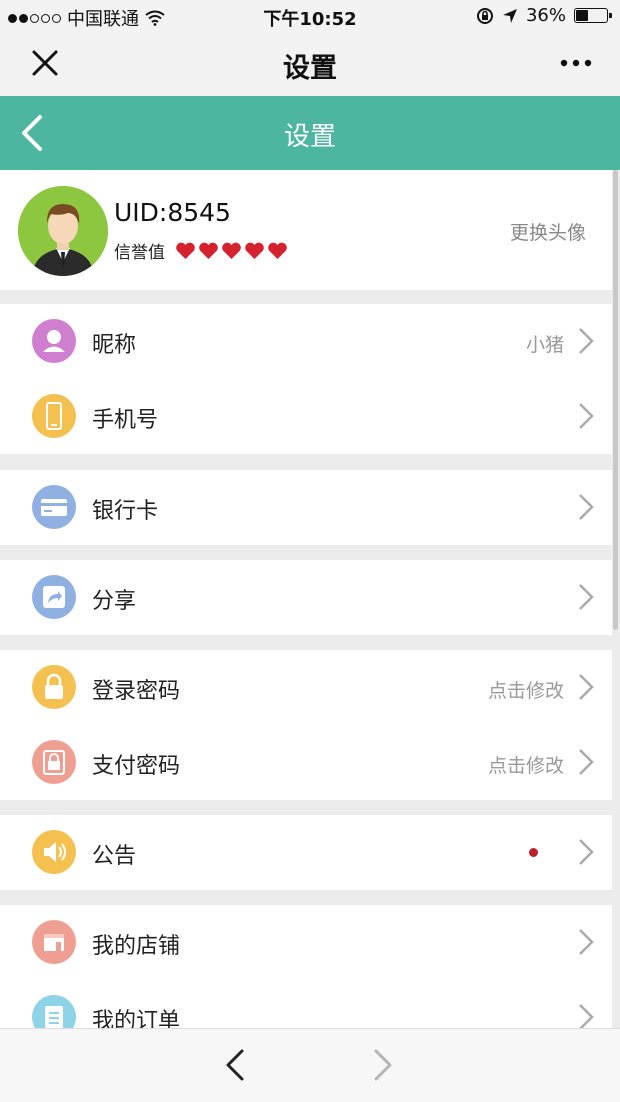 The height and width of the screenshot is (1102, 620). Describe the element at coordinates (139, 253) in the screenshot. I see `credit-label: 信誉值` at that location.